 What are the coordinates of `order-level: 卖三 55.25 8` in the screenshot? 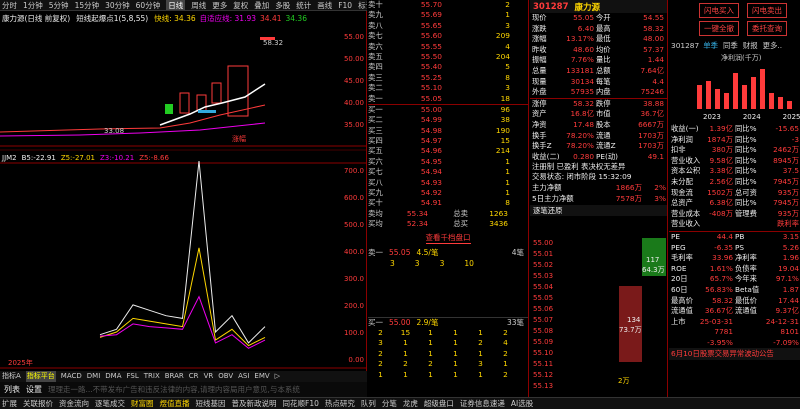 It's located at (448, 78).